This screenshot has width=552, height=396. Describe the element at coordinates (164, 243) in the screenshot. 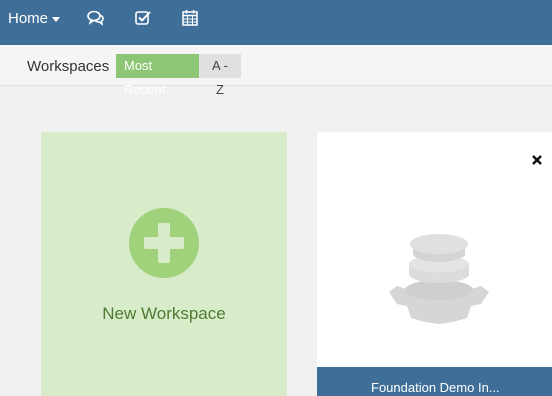

I see `plus-circle-icon` at that location.